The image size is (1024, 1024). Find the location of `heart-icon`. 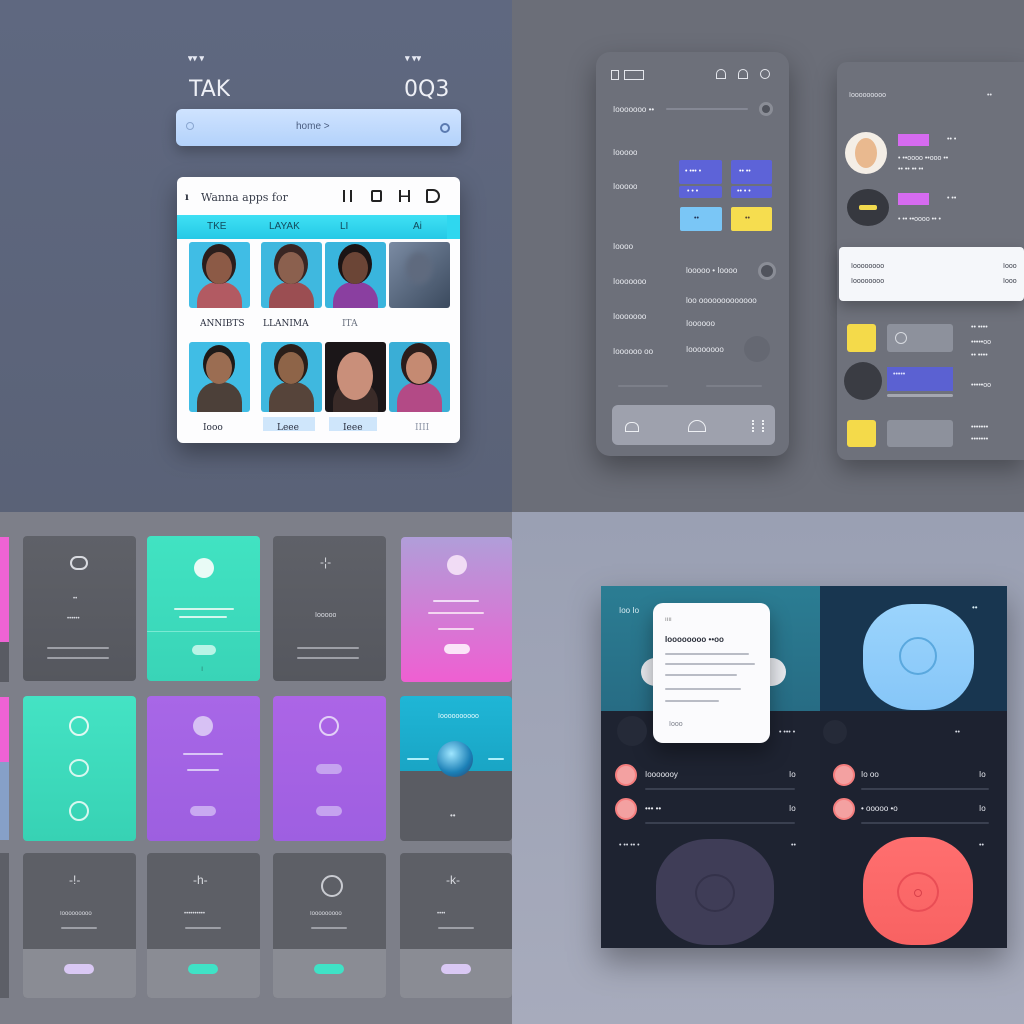

heart-icon is located at coordinates (918, 893).